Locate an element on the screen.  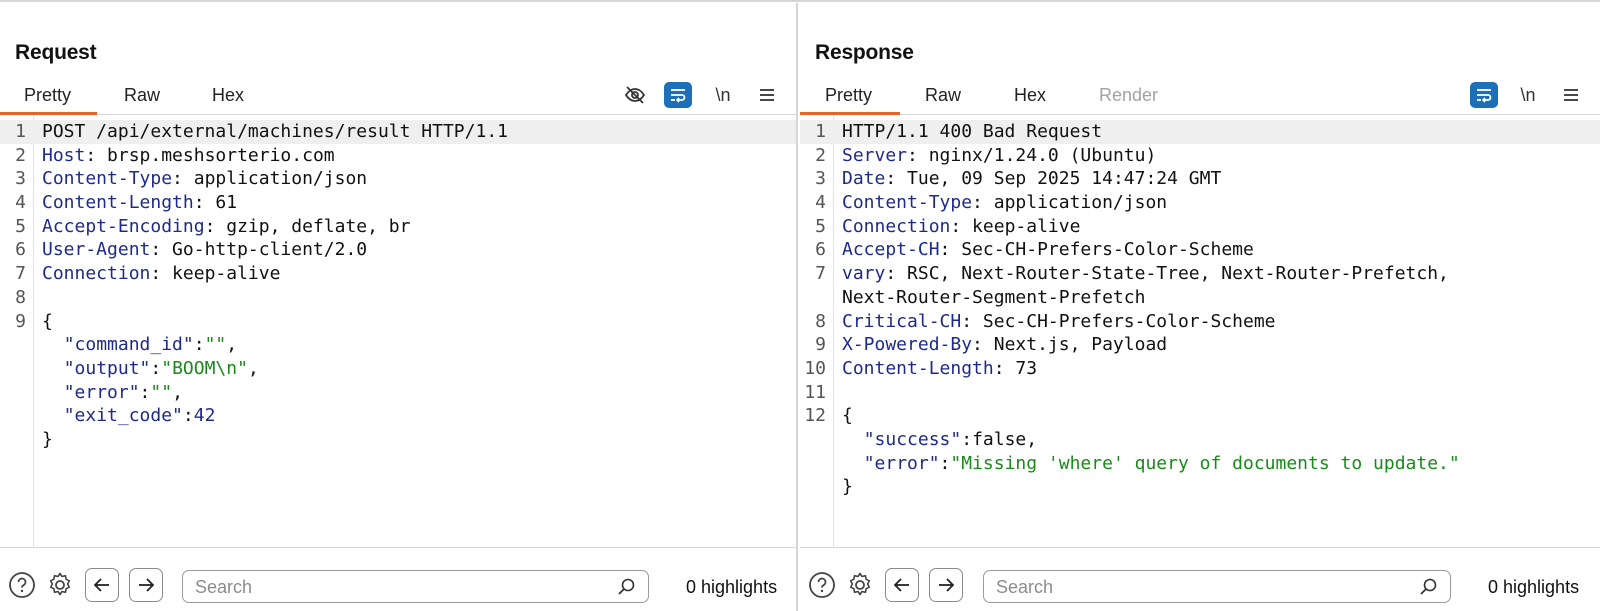
line-text: Accept-CH: Sec-CH-Prefers-Color-Scheme is located at coordinates (1048, 250).